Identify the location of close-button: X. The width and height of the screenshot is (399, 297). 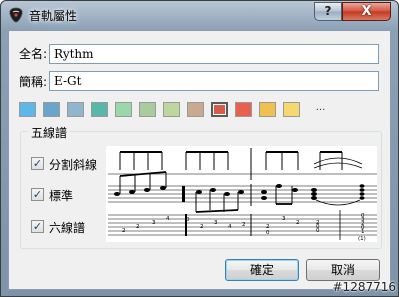
(366, 11).